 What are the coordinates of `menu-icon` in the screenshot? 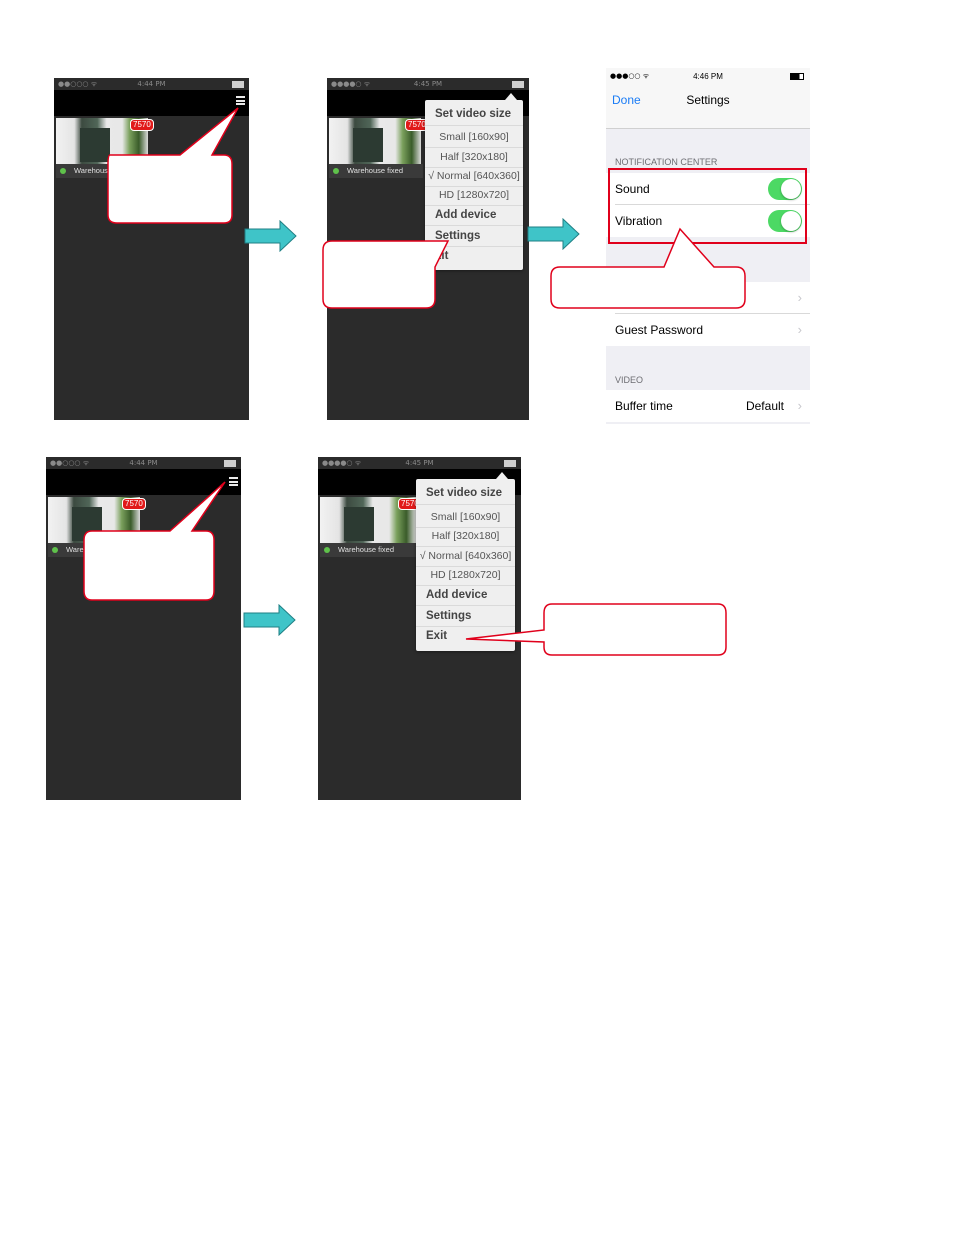 It's located at (233, 481).